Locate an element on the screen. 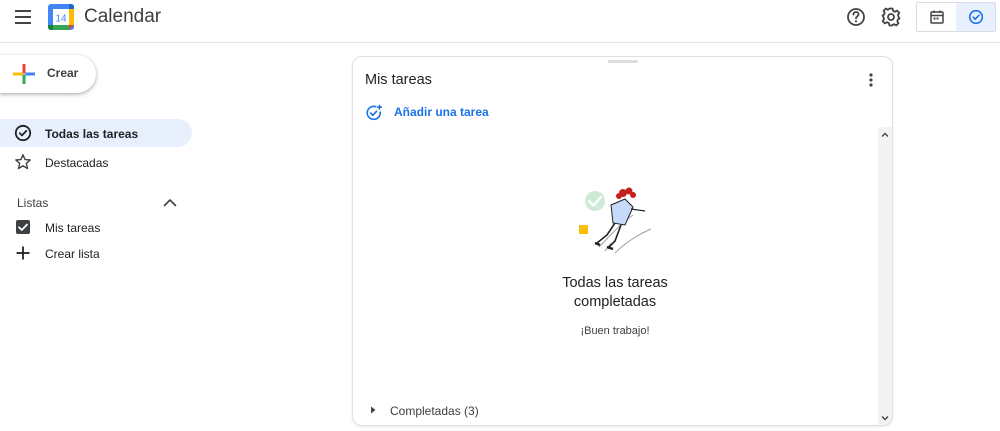 This screenshot has height=431, width=1000. checkbox-icon is located at coordinates (23, 227).